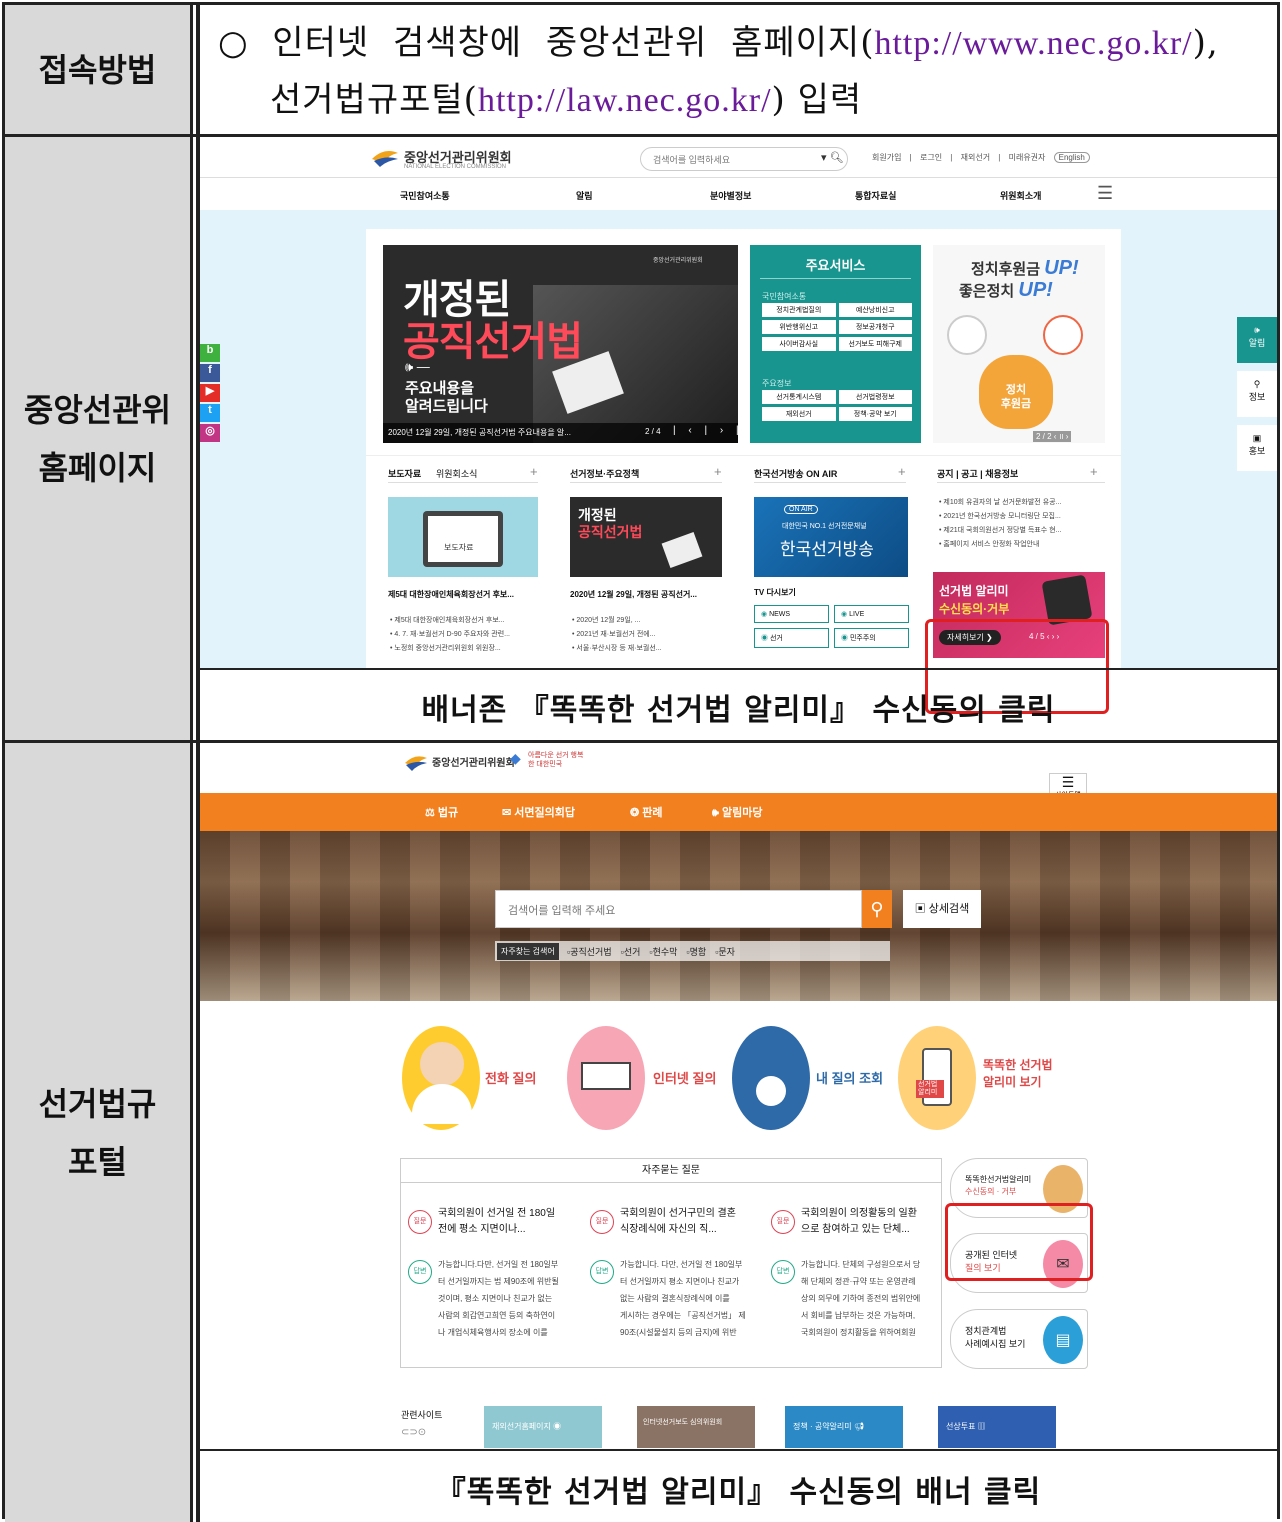 Image resolution: width=1282 pixels, height=1522 pixels. Describe the element at coordinates (473, 761) in the screenshot. I see `law-logo-text: 중앙선거관리위원회` at that location.